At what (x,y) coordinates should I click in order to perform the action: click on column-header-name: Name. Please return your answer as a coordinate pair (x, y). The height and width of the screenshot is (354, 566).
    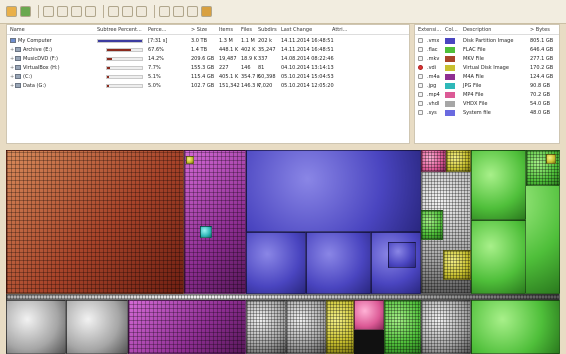
    Looking at the image, I should click on (17, 30).